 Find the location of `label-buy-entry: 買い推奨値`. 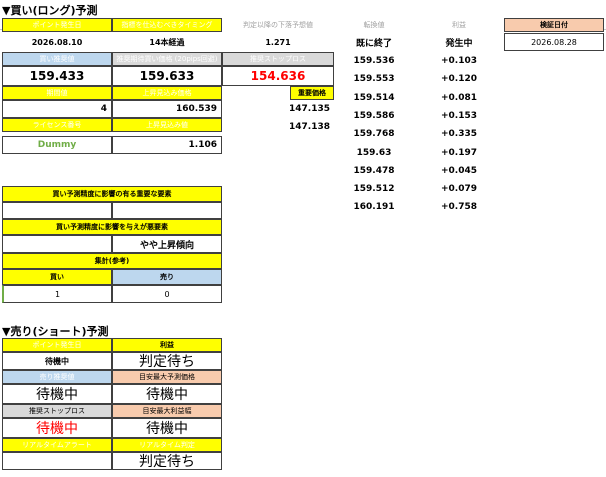

label-buy-entry: 買い推奨値 is located at coordinates (57, 59).